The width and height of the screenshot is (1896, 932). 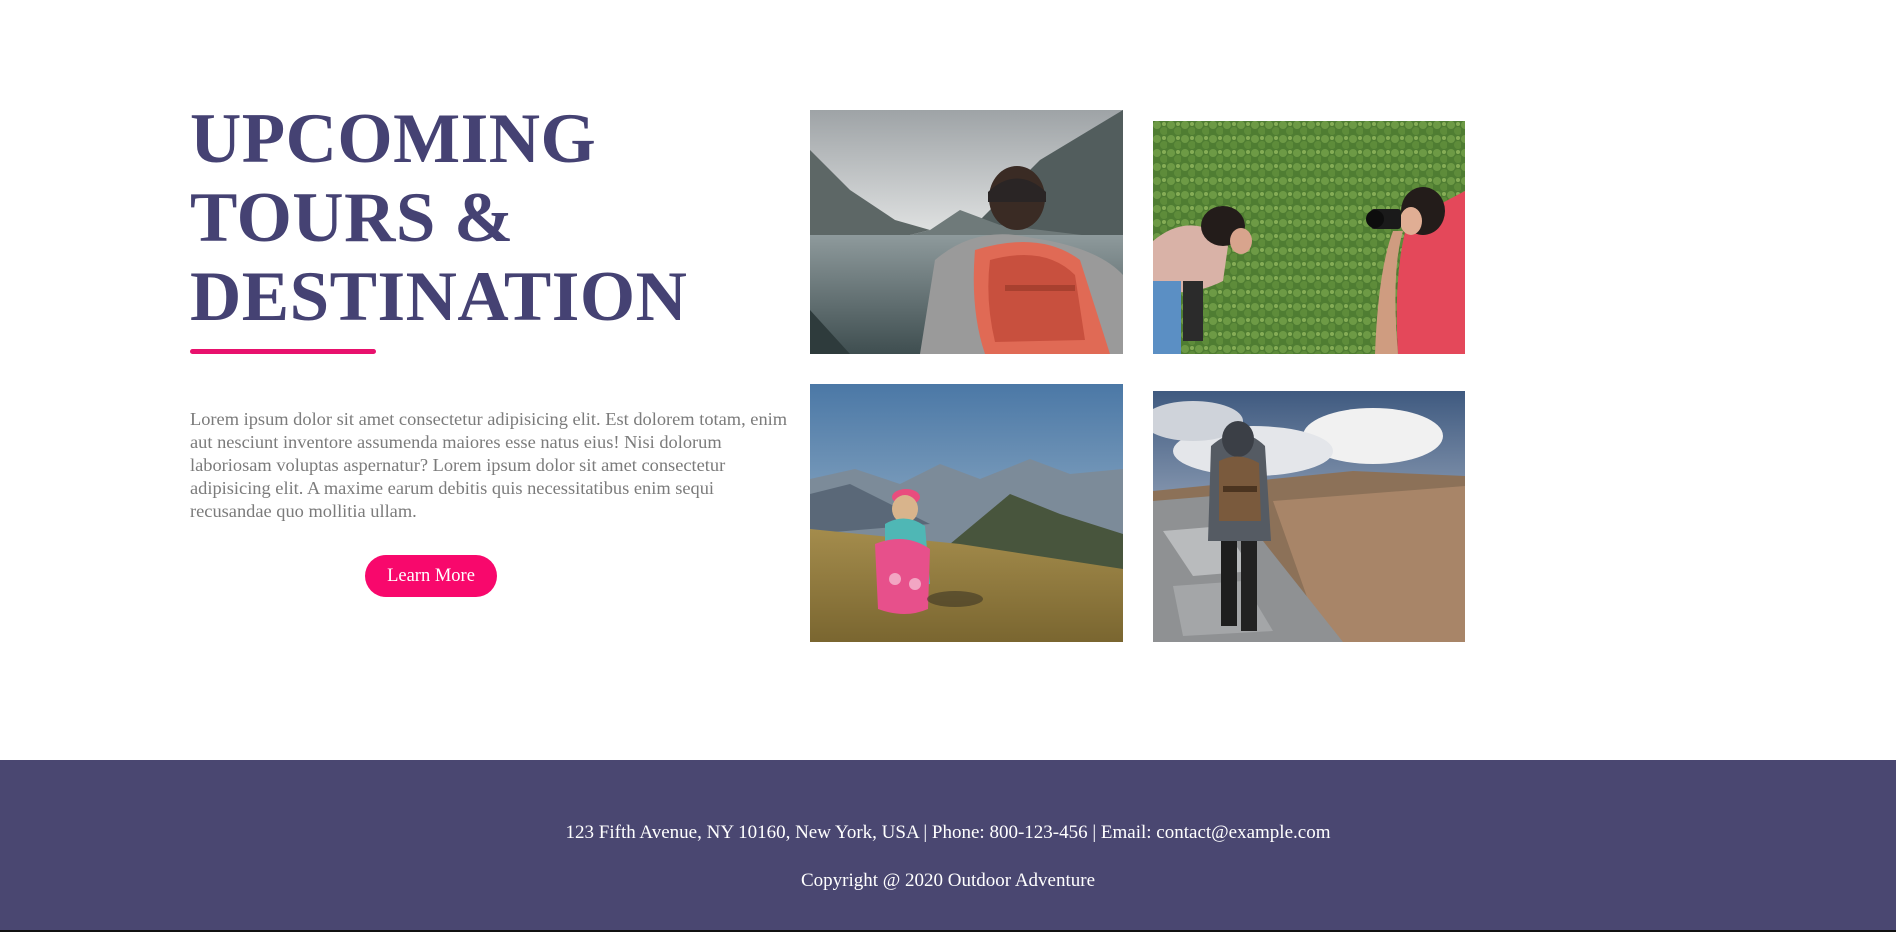 I want to click on title-underline, so click(x=283, y=351).